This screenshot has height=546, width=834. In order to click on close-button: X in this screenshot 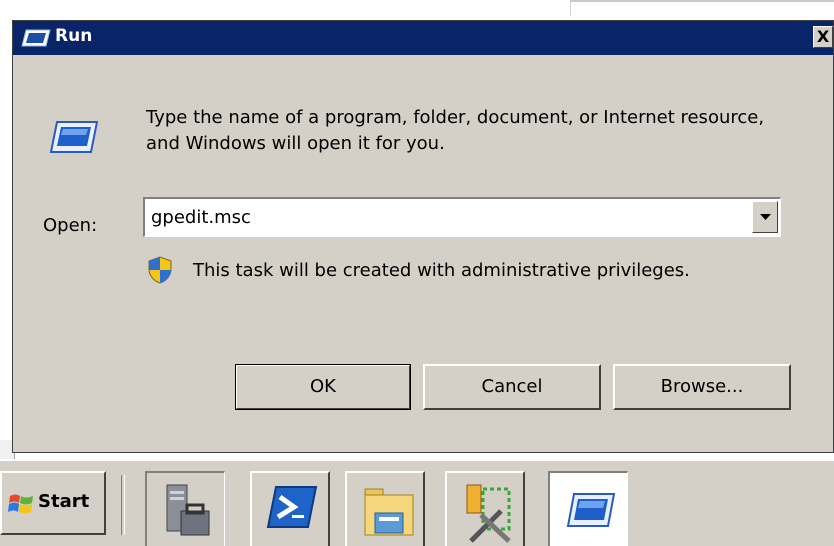, I will do `click(823, 37)`.